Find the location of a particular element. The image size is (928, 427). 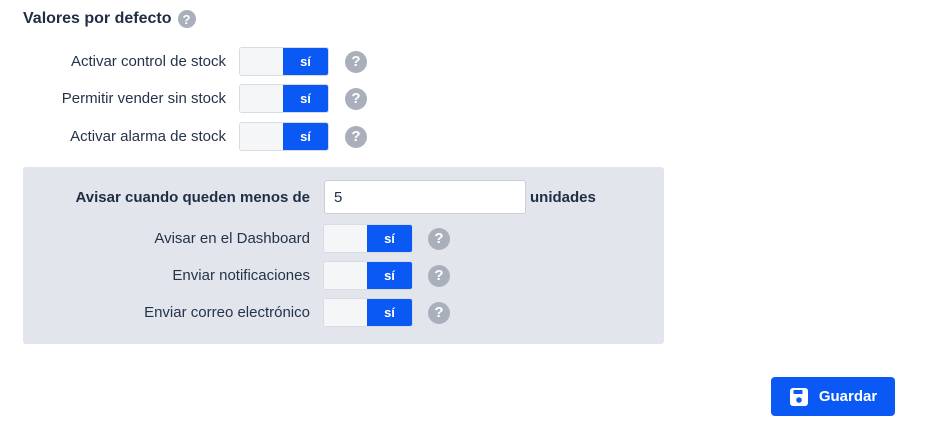

save-button: Guardar is located at coordinates (833, 396).